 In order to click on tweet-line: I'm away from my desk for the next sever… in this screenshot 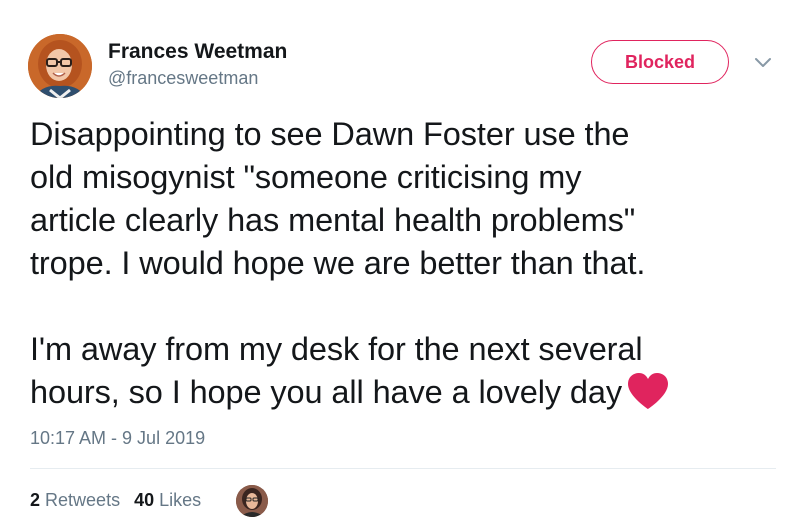, I will do `click(336, 349)`.